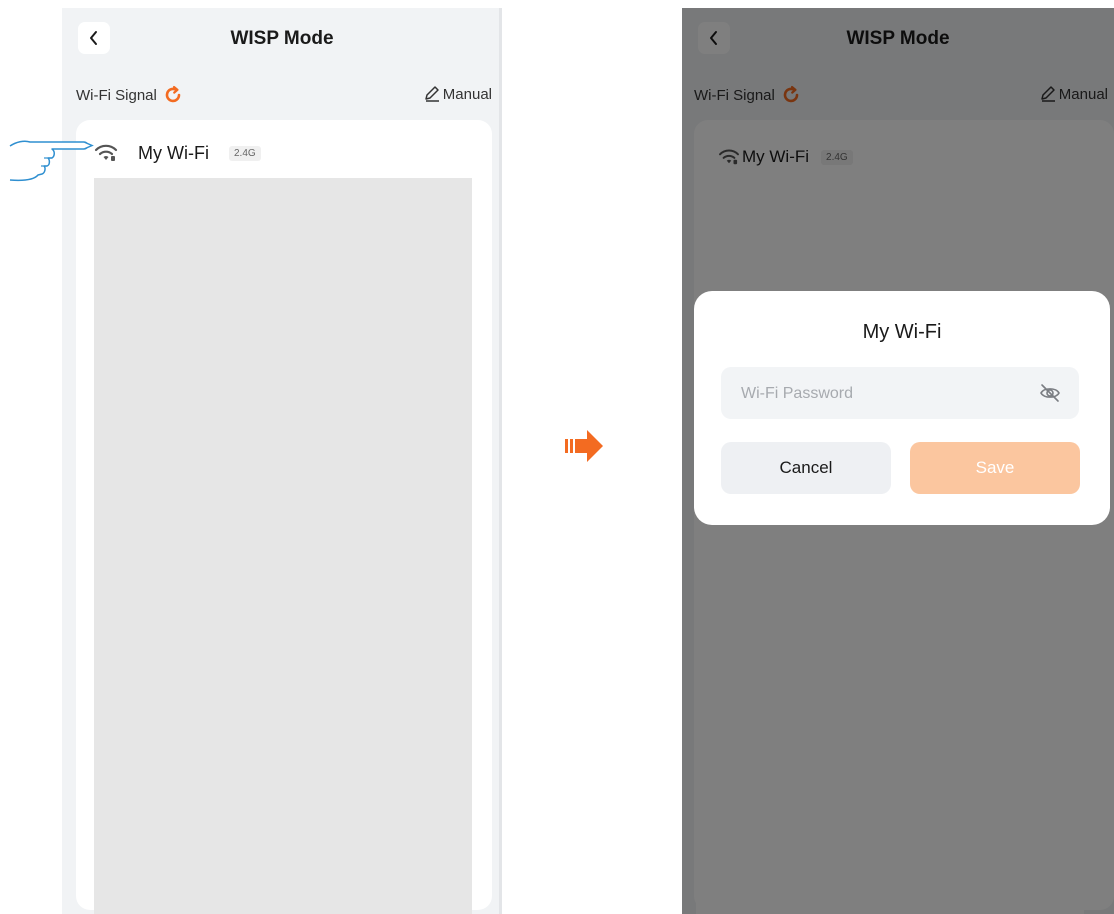  I want to click on wifi-signal-section-header: Wi-Fi Signal Manual, so click(282, 95).